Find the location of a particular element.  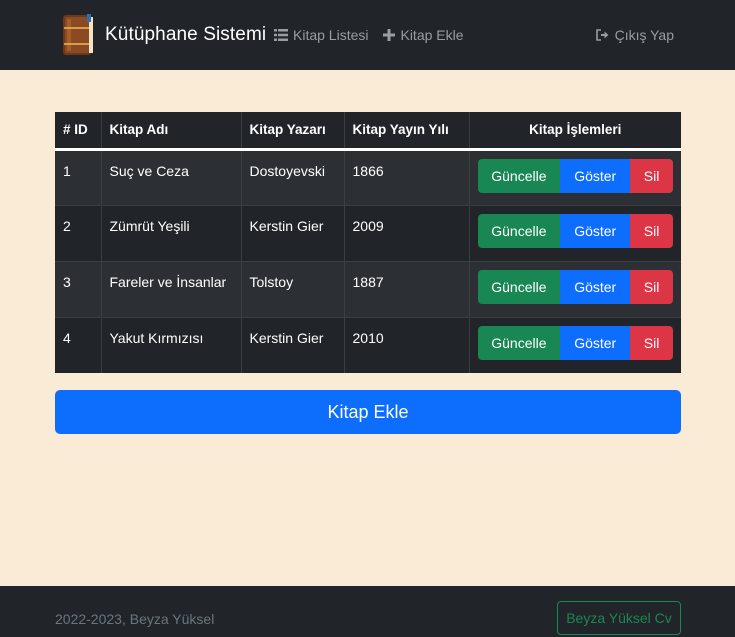

cell-id: 2 is located at coordinates (78, 232).